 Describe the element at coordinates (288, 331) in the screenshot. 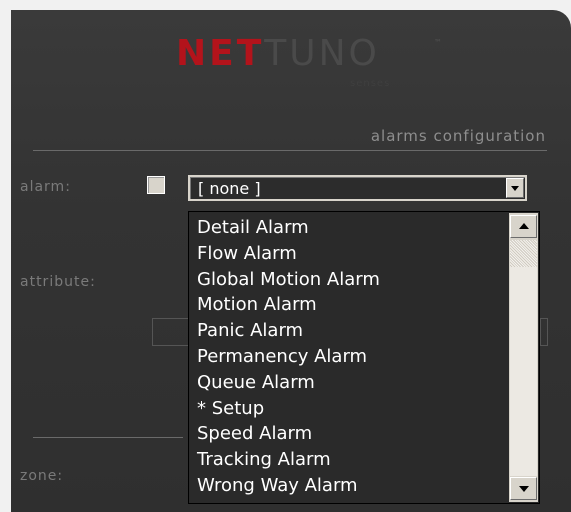

I see `dropdown-option-panic-alarm: Panic Alarm` at that location.